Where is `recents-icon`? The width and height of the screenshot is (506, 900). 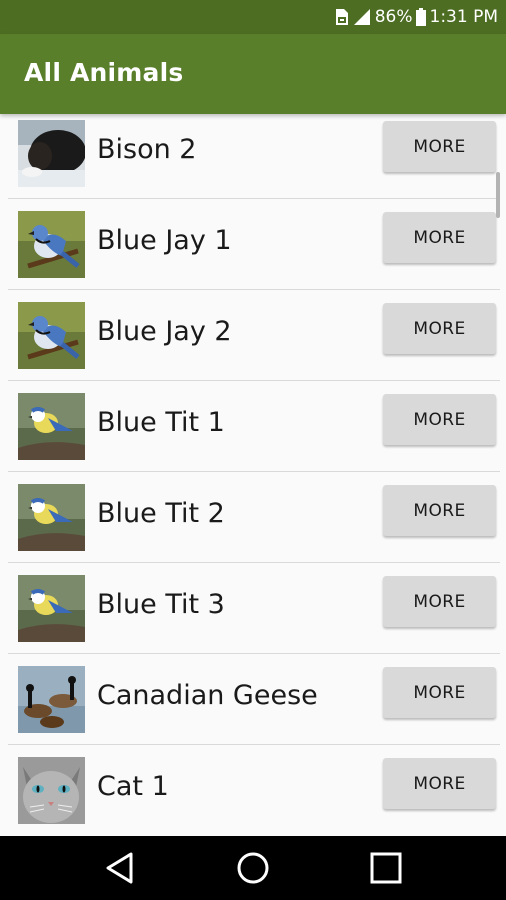
recents-icon is located at coordinates (386, 868).